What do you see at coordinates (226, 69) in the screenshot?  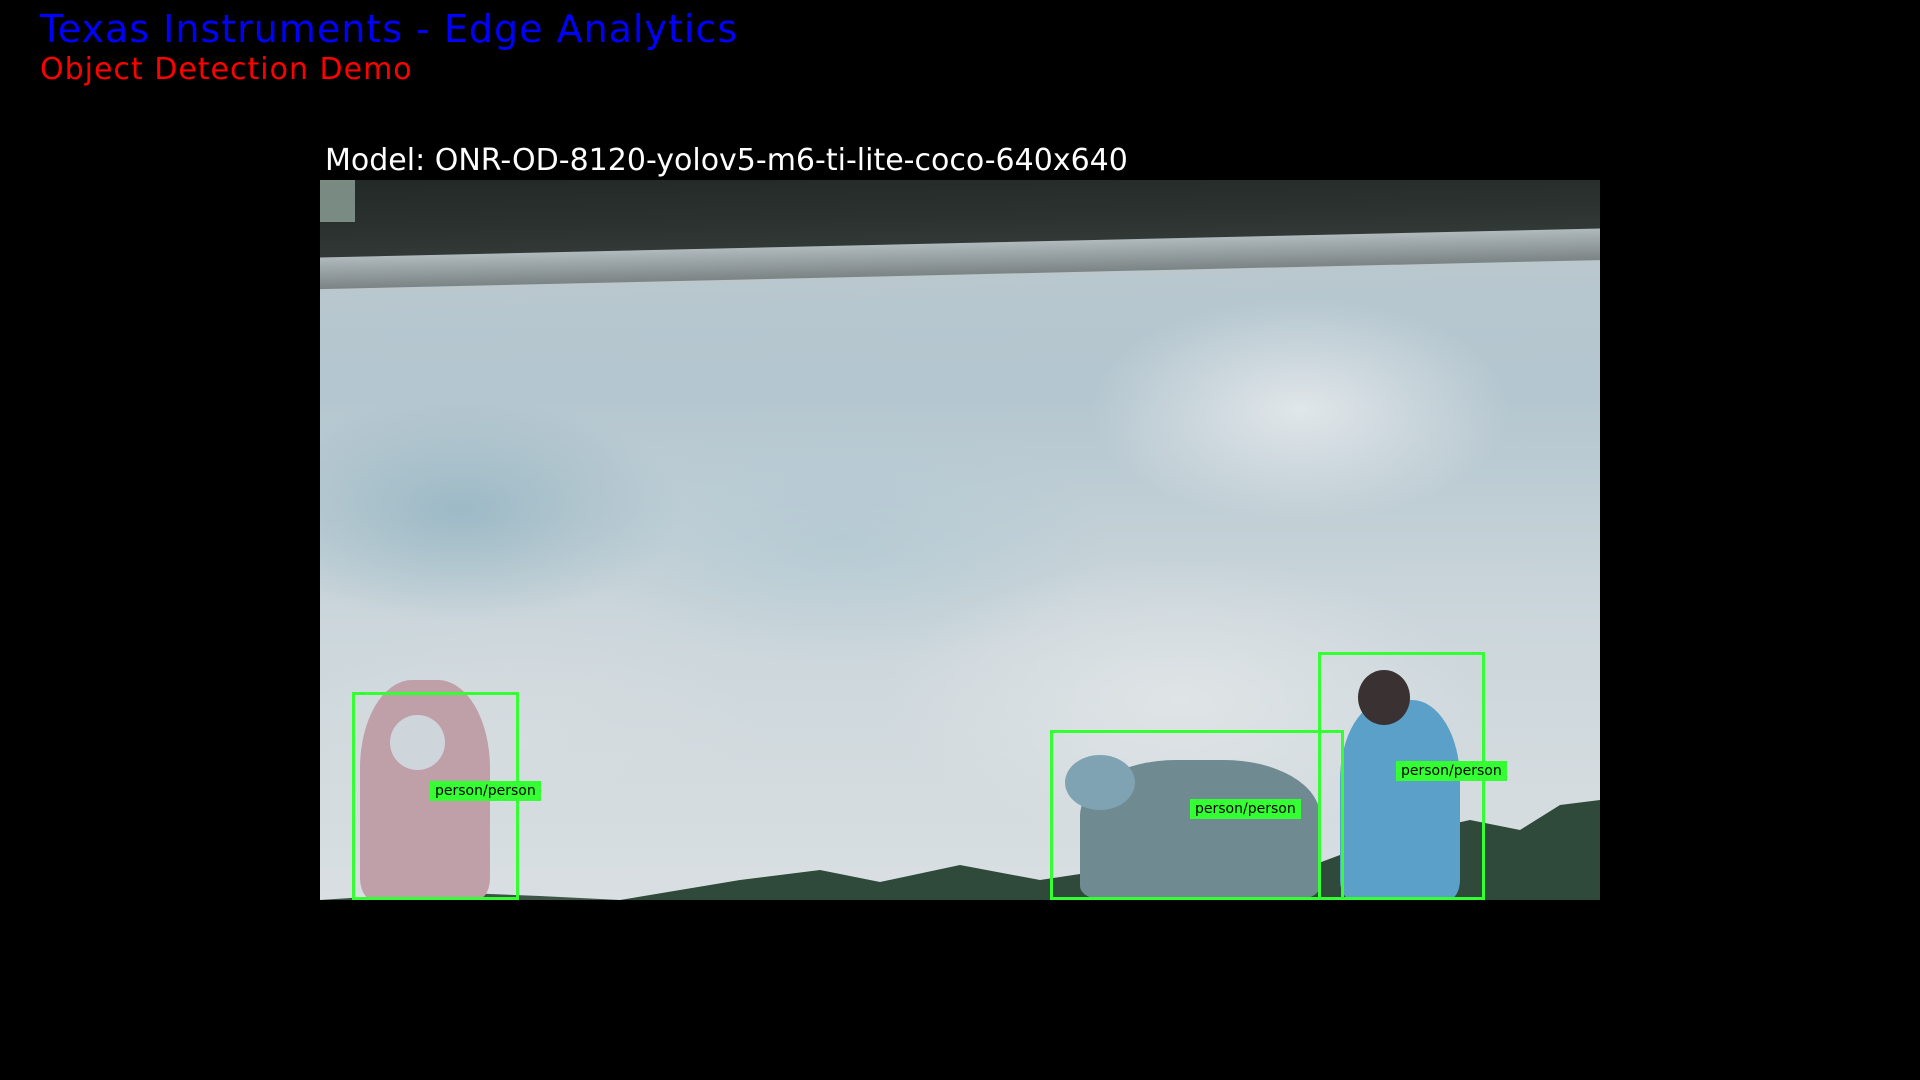 I see `app-subtitle: Object Detection Demo` at bounding box center [226, 69].